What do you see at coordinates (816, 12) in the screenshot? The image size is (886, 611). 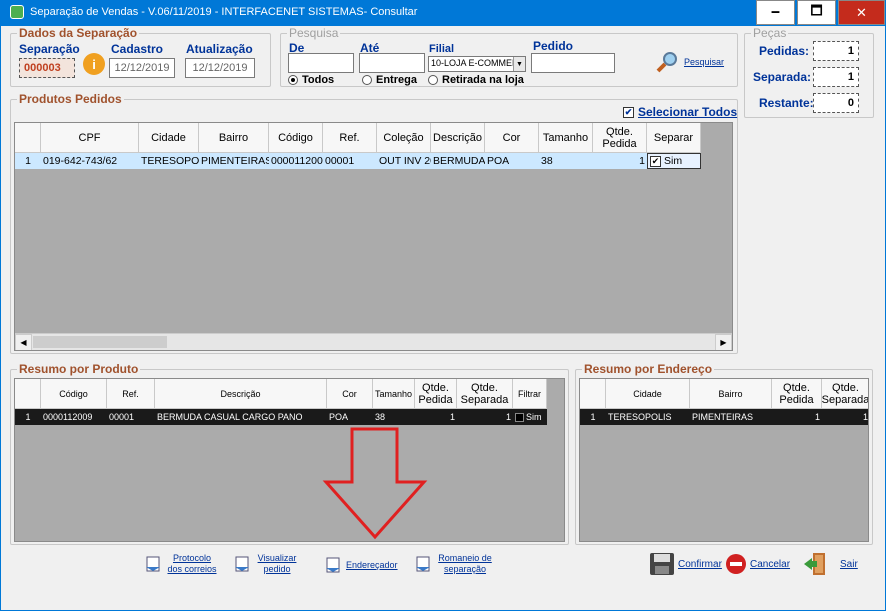 I see `maximize-button: 🗖` at bounding box center [816, 12].